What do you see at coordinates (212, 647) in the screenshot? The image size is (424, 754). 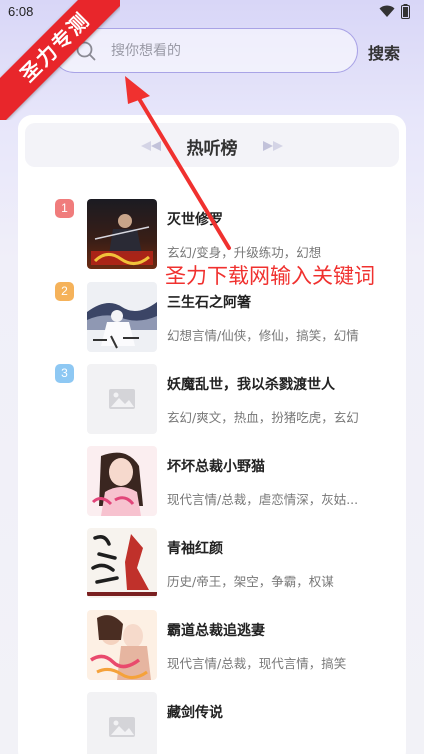 I see `list-item: 霸道总裁追逃妻 现代言情/总裁，现代言情，搞笑` at bounding box center [212, 647].